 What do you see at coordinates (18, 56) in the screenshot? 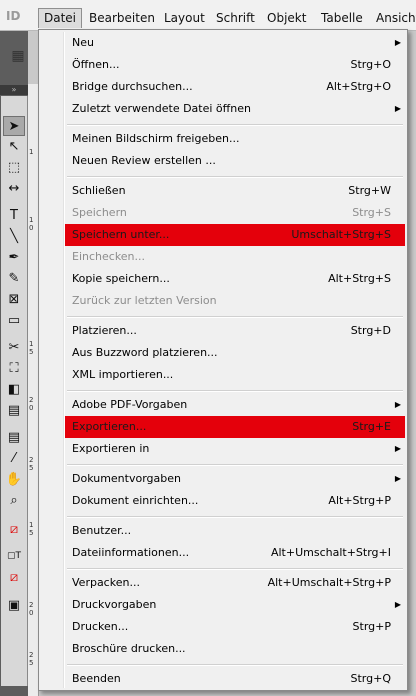
I see `reference-point-icon: ▦` at bounding box center [18, 56].